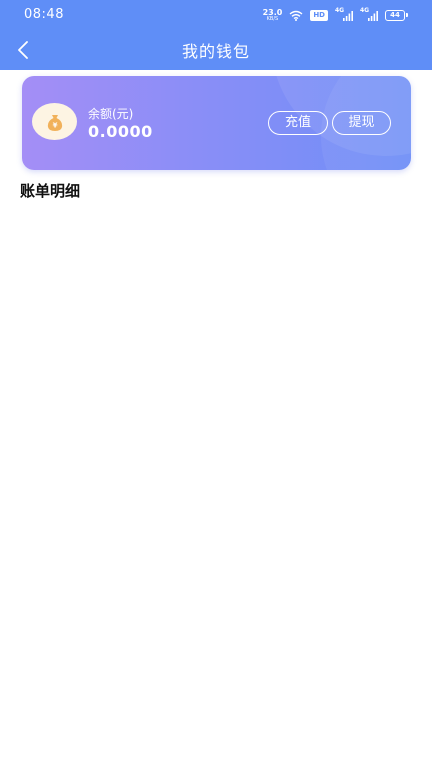 The height and width of the screenshot is (768, 432). I want to click on wallet-balance-card: ¥ 余额(元) 0.0000 充值 提现, so click(216, 123).